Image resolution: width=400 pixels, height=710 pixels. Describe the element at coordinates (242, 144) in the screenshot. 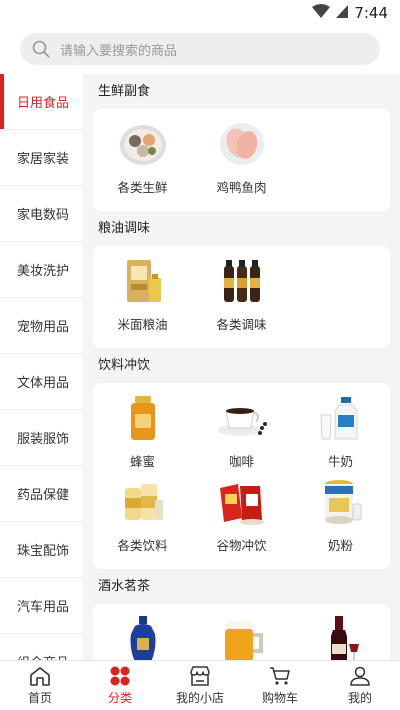

I see `chicken-breast-icon` at that location.